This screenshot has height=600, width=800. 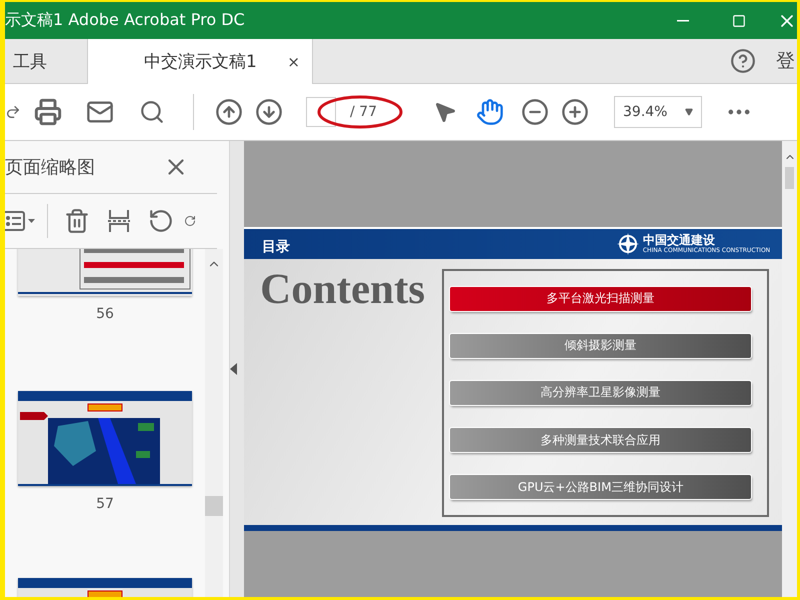 What do you see at coordinates (293, 61) in the screenshot?
I see `tab-close-button: ×` at bounding box center [293, 61].